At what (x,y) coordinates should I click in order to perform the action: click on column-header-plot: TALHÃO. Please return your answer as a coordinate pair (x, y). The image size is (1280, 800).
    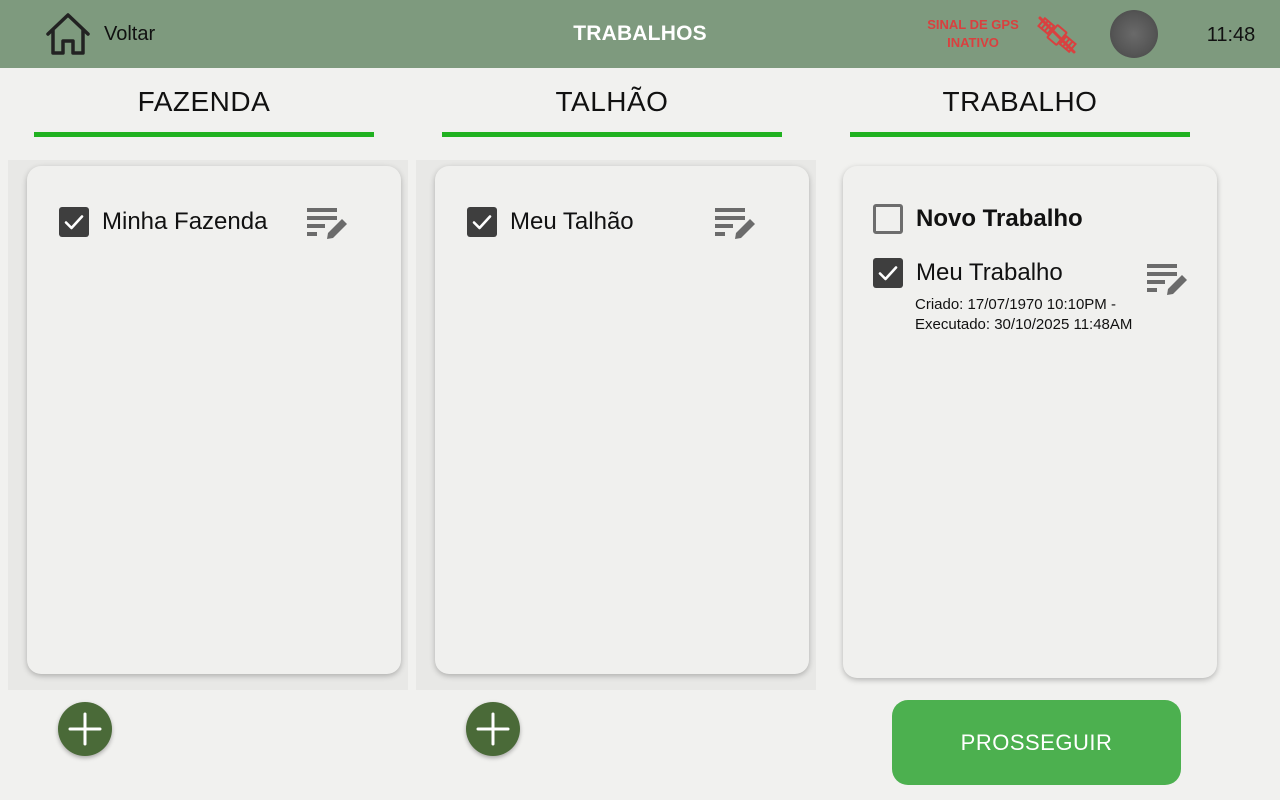
    Looking at the image, I should click on (612, 101).